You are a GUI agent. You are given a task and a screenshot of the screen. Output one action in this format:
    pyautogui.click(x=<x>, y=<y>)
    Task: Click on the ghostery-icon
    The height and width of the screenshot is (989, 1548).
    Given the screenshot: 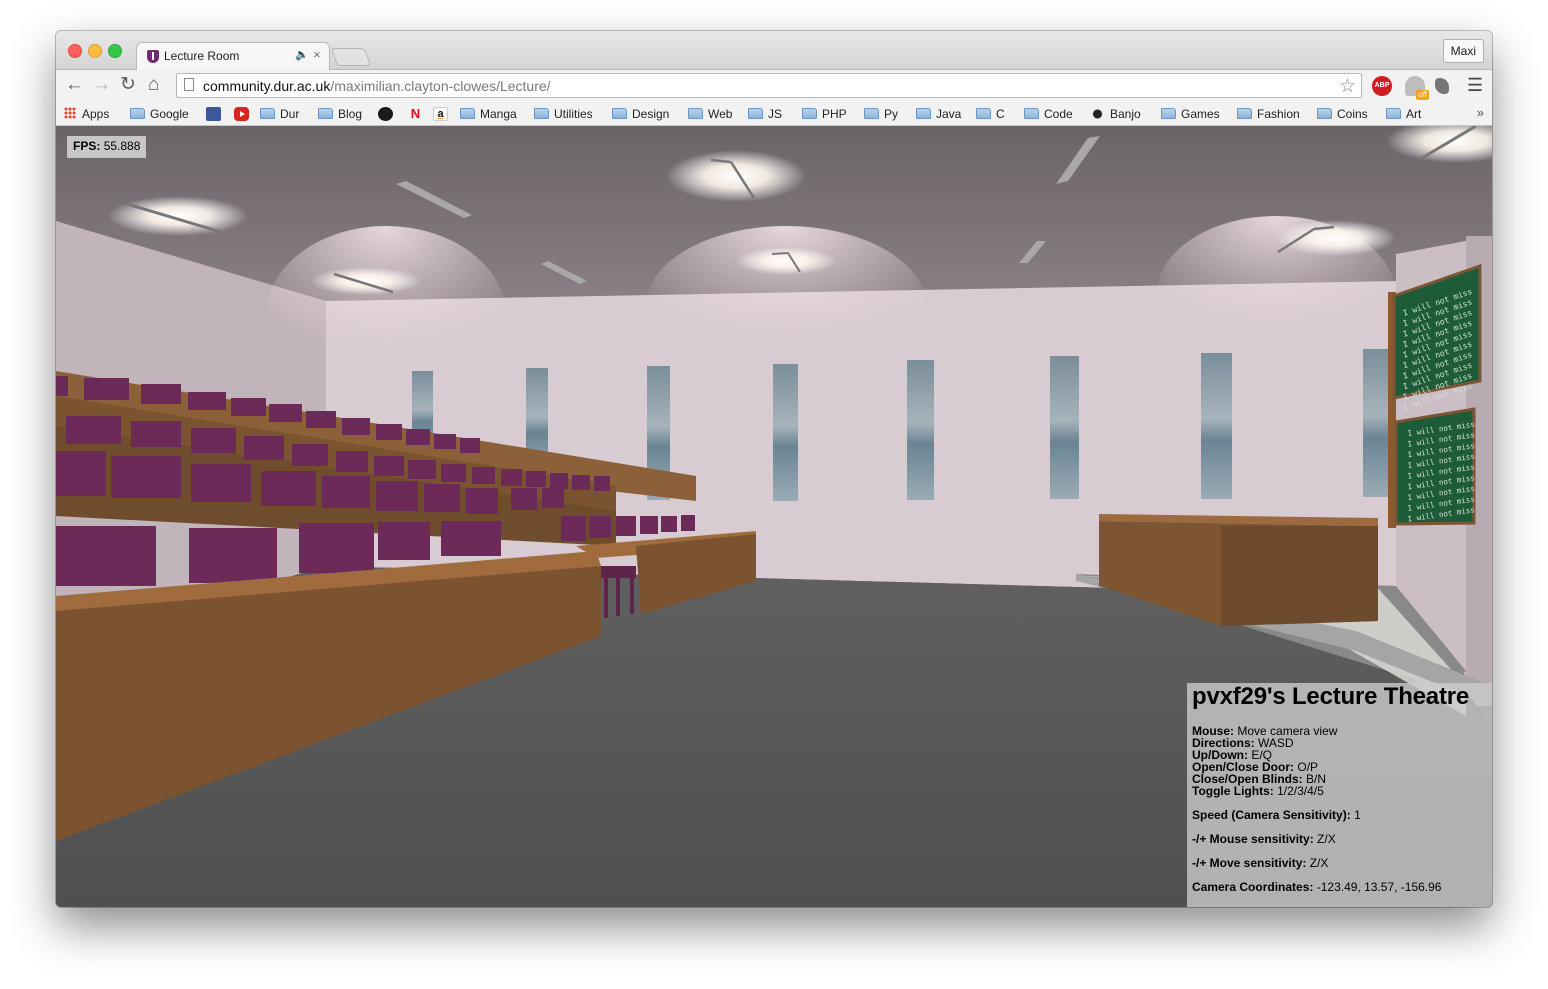 What is the action you would take?
    pyautogui.click(x=1417, y=88)
    